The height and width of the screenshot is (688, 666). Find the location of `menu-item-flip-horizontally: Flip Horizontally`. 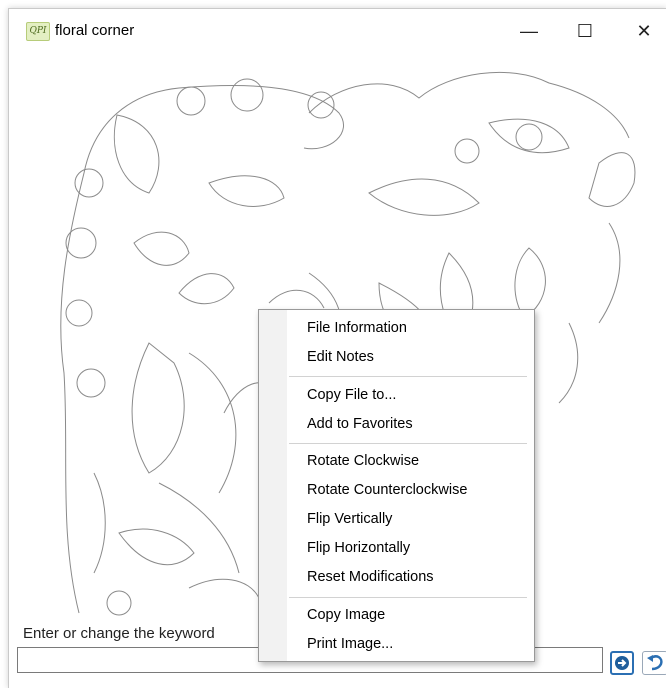

menu-item-flip-horizontally: Flip Horizontally is located at coordinates (358, 548).